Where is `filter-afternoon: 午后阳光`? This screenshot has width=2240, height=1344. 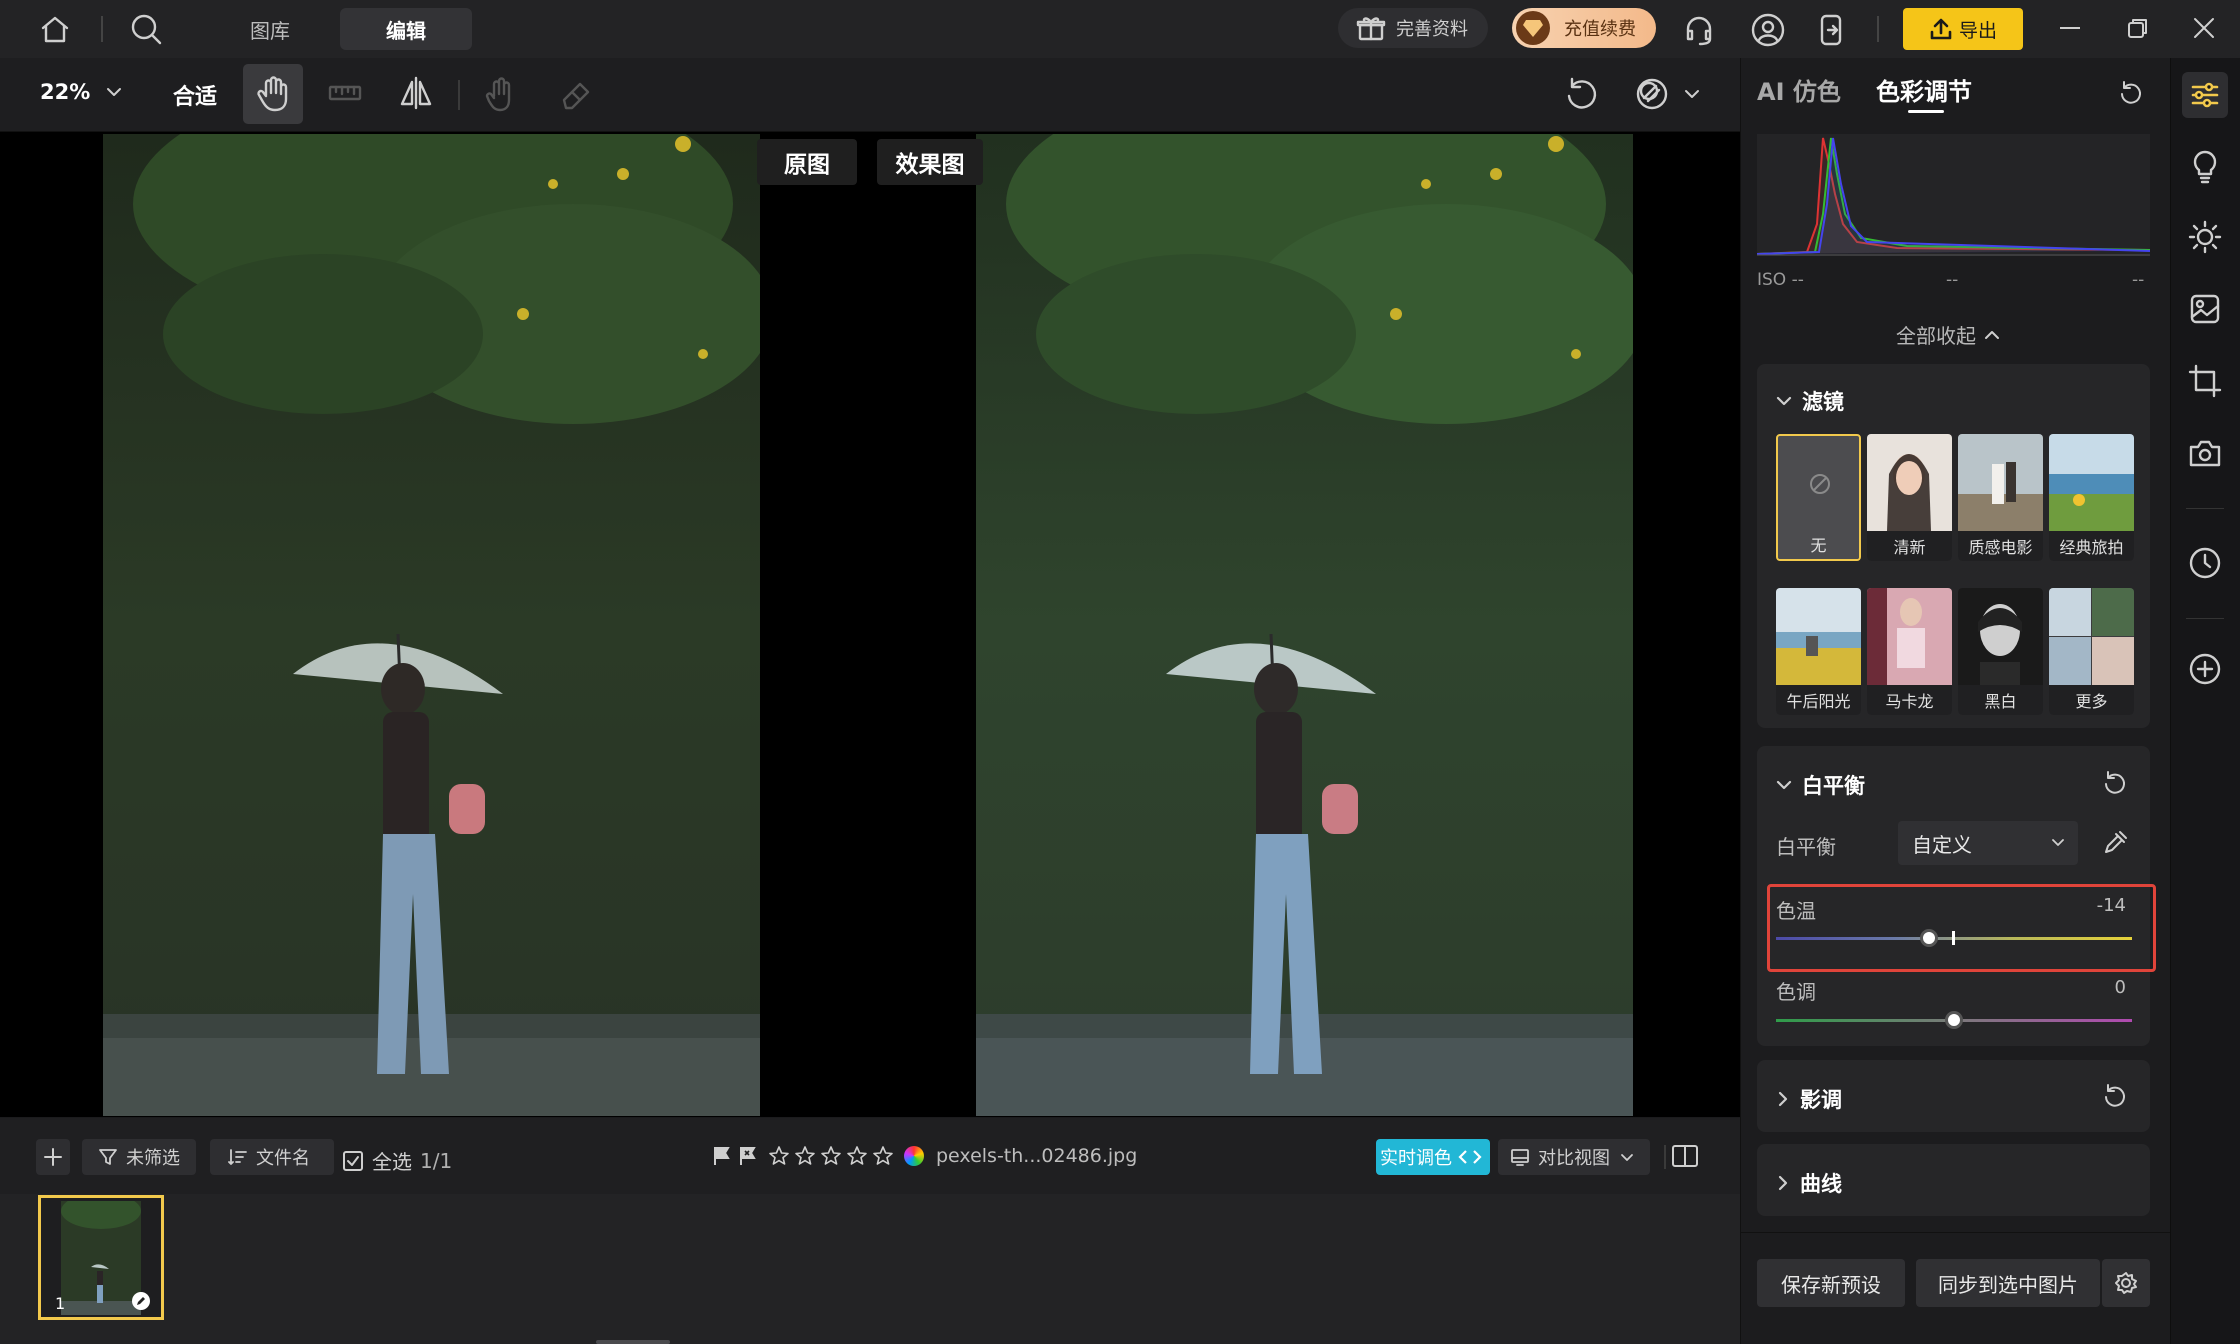 filter-afternoon: 午后阳光 is located at coordinates (1818, 651).